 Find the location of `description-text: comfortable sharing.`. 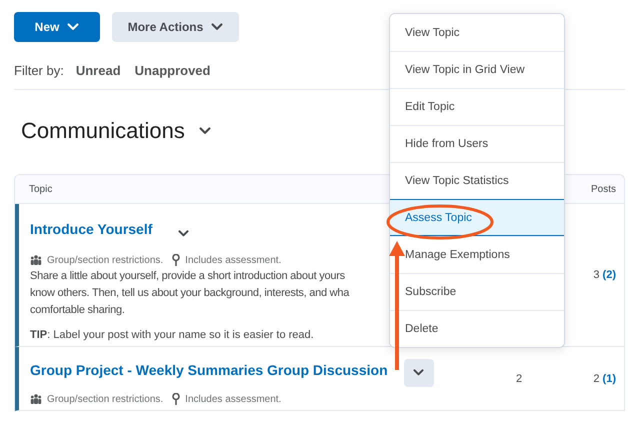

description-text: comfortable sharing. is located at coordinates (77, 310).